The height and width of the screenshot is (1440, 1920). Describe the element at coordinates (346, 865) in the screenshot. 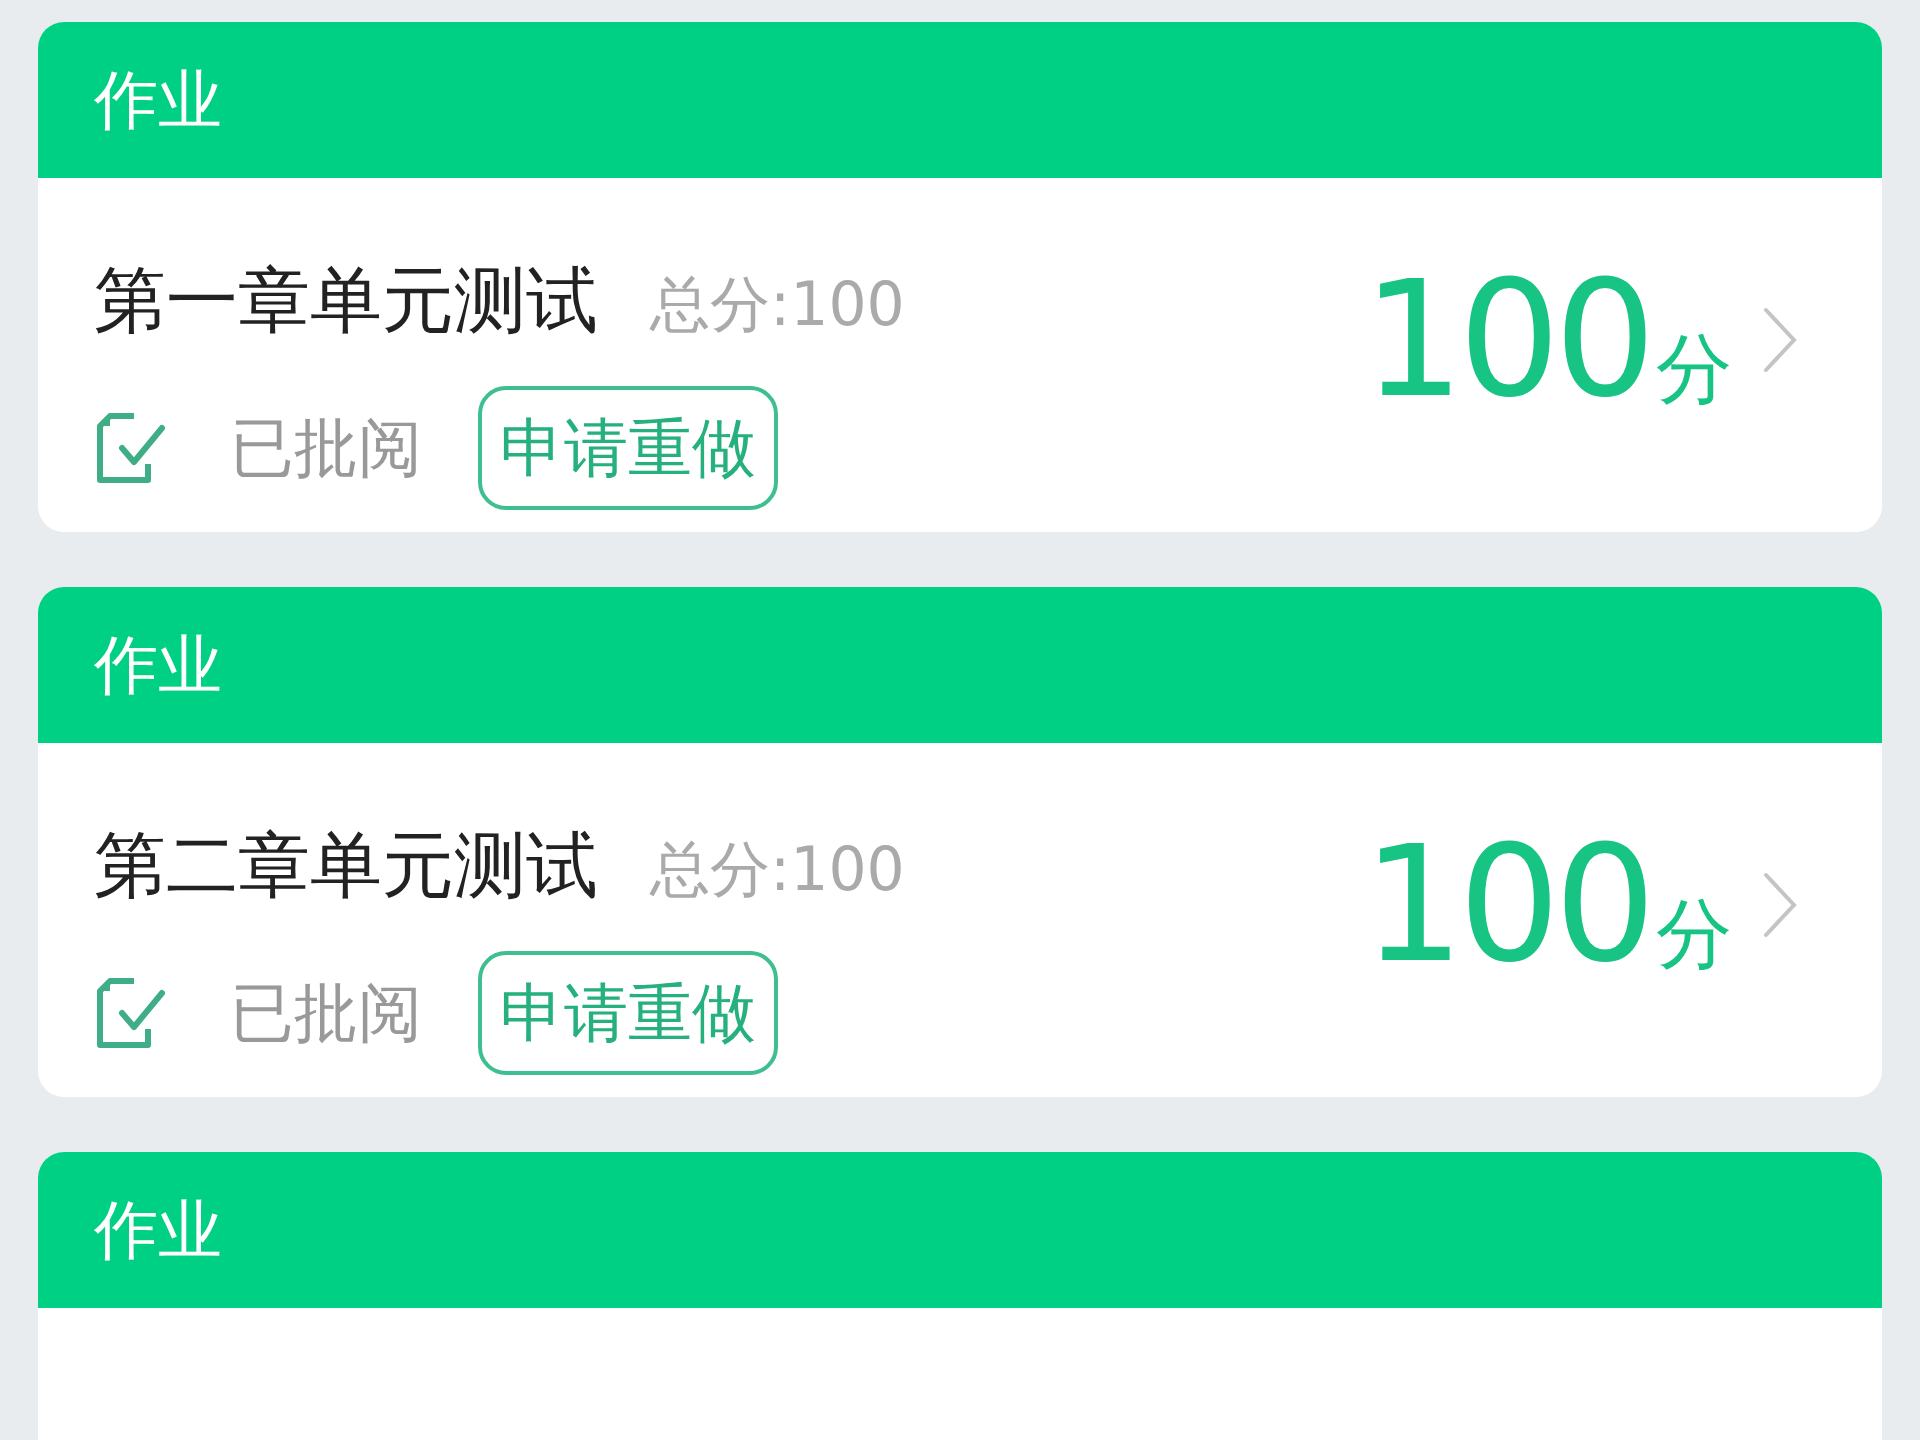

I see `assignment-title: 第二章单元测试` at that location.